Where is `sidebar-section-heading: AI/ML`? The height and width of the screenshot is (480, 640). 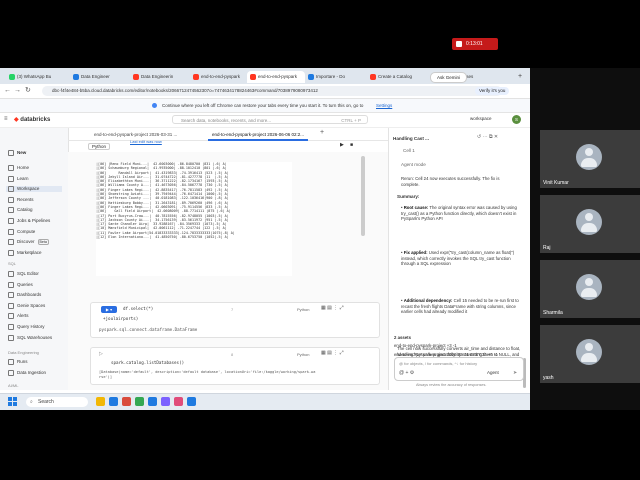
sidebar-section-heading: AI/ML is located at coordinates (13, 385).